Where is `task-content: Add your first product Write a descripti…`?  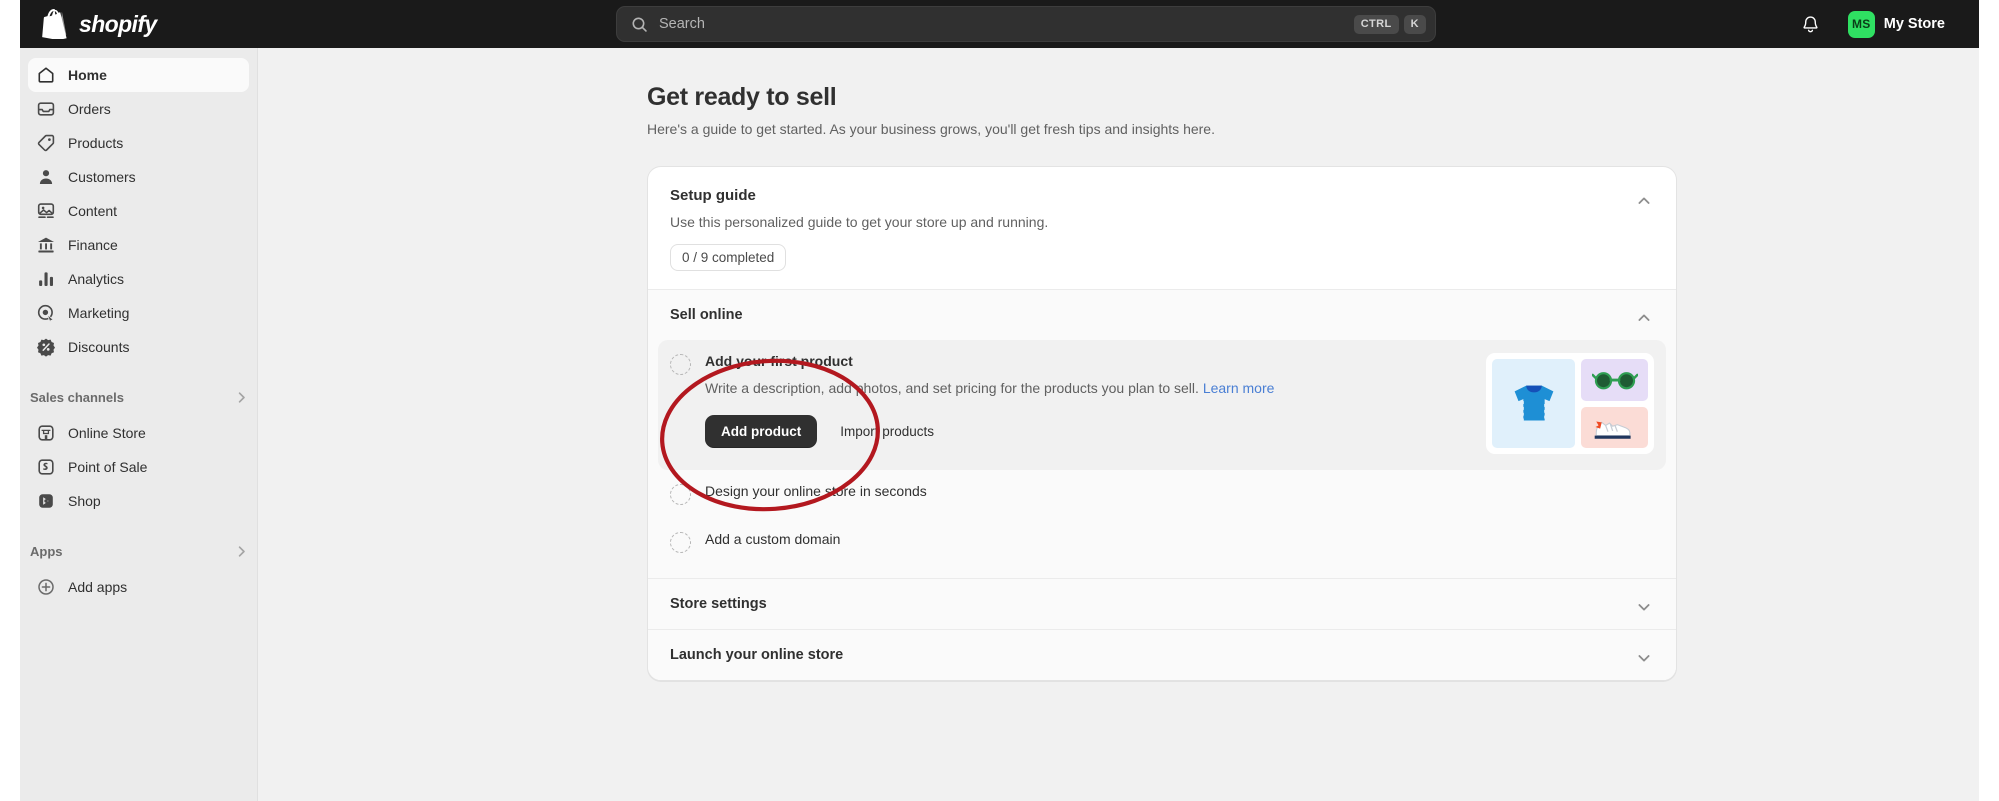
task-content: Add your first product Write a descripti… is located at coordinates (1079, 400).